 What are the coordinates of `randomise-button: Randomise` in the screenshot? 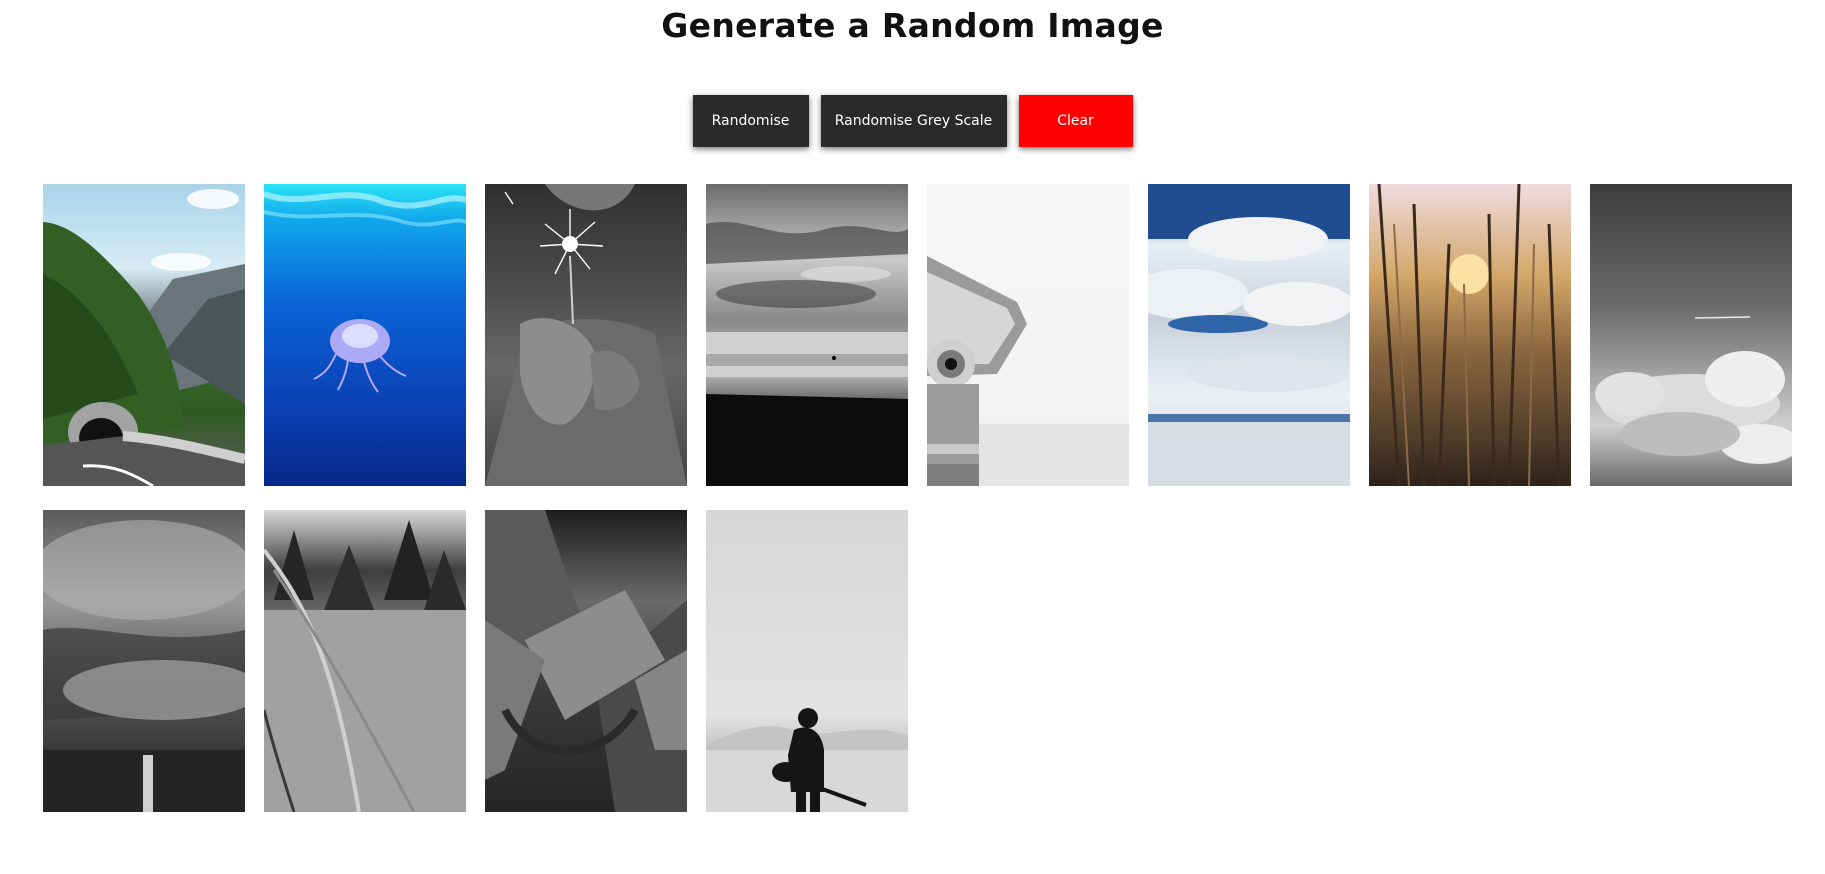 It's located at (750, 121).